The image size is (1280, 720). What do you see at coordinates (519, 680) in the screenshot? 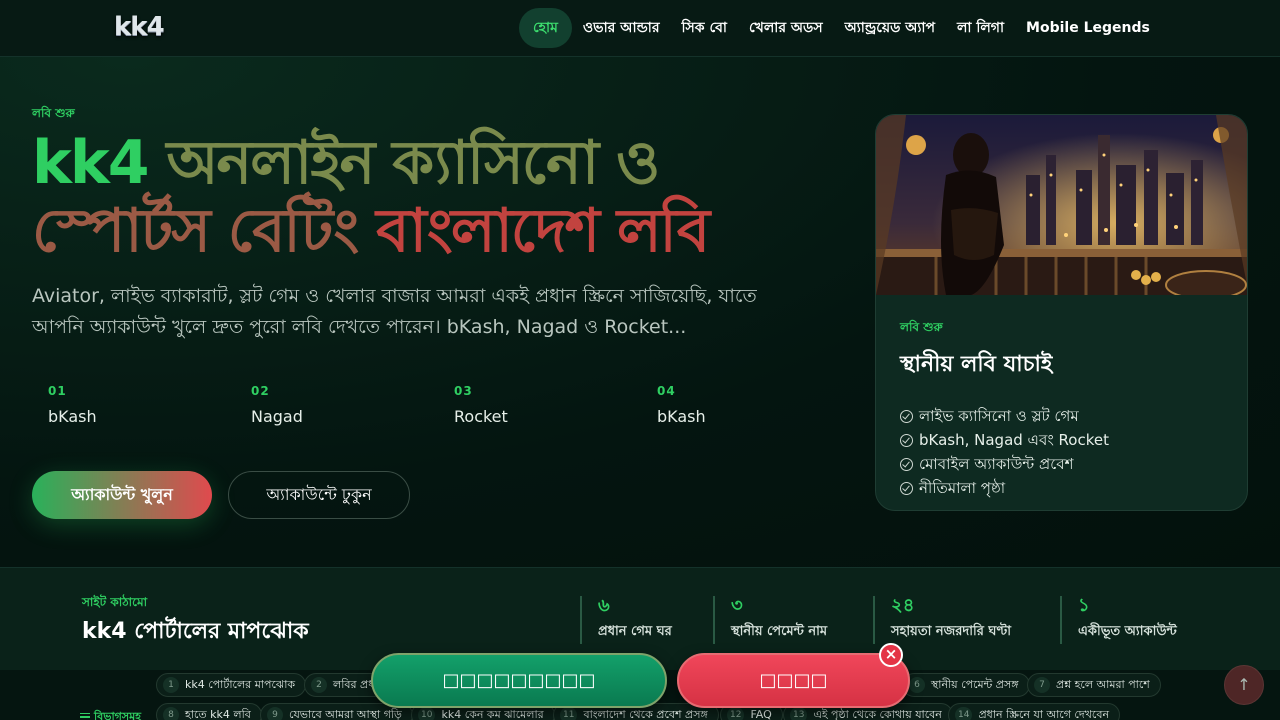
I see `floating-register-button: □□□□□□□□□` at bounding box center [519, 680].